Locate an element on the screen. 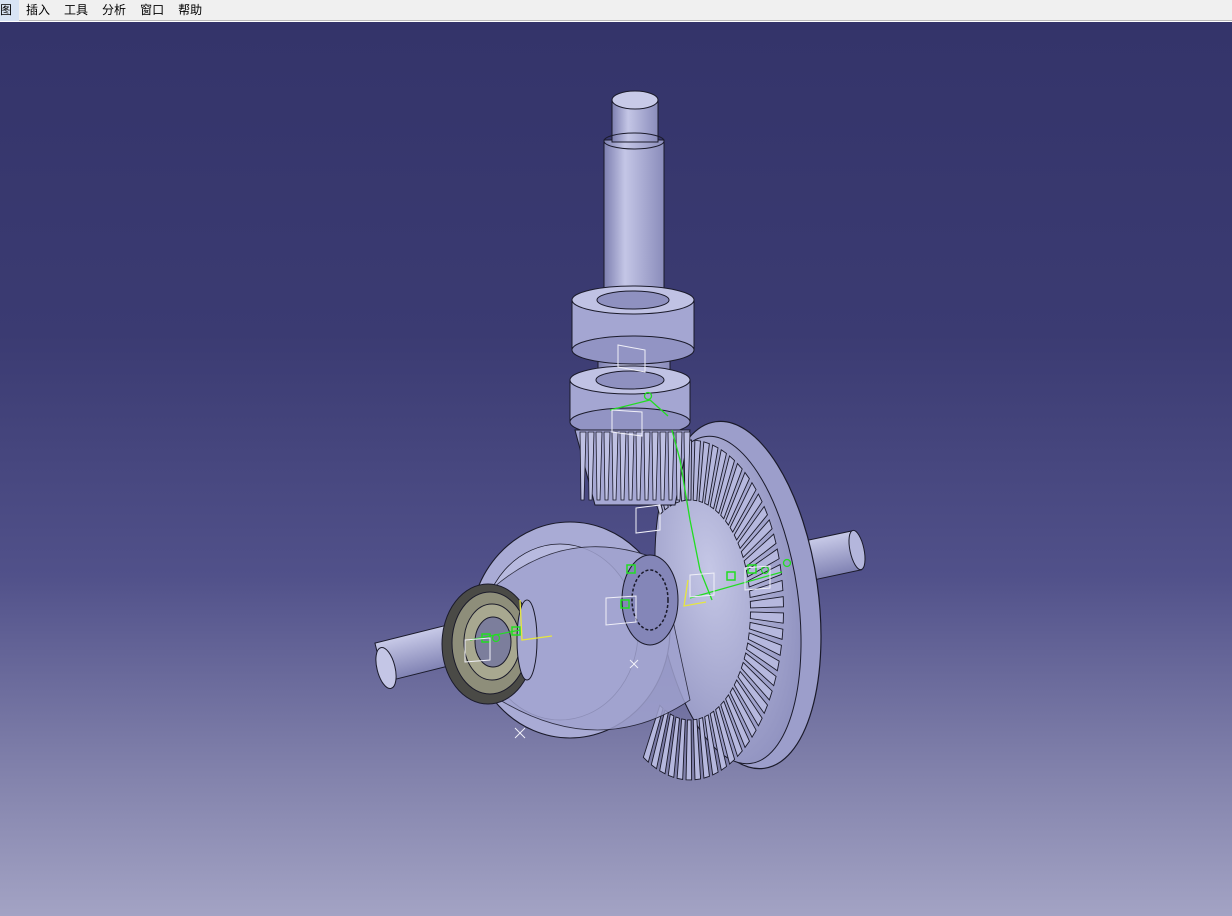 The width and height of the screenshot is (1232, 916). menu-help: 帮助 is located at coordinates (190, 10).